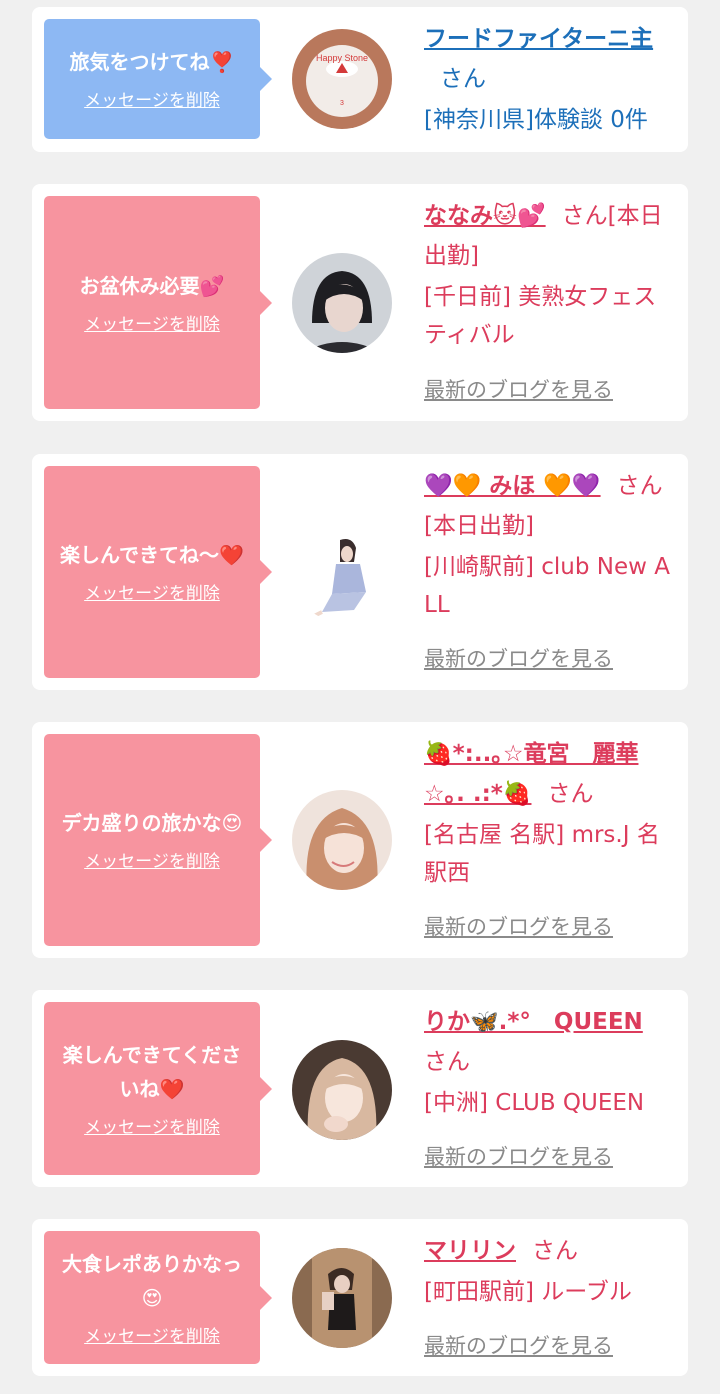  What do you see at coordinates (470, 1251) in the screenshot?
I see `cast-name-link: マリリン` at bounding box center [470, 1251].